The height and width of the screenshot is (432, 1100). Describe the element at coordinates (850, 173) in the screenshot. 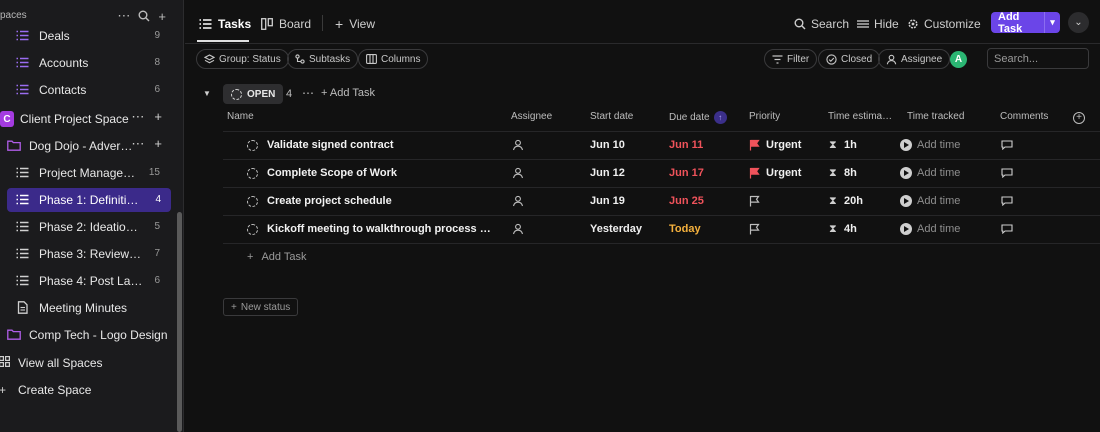

I see `task-time-estimate: 8h` at that location.